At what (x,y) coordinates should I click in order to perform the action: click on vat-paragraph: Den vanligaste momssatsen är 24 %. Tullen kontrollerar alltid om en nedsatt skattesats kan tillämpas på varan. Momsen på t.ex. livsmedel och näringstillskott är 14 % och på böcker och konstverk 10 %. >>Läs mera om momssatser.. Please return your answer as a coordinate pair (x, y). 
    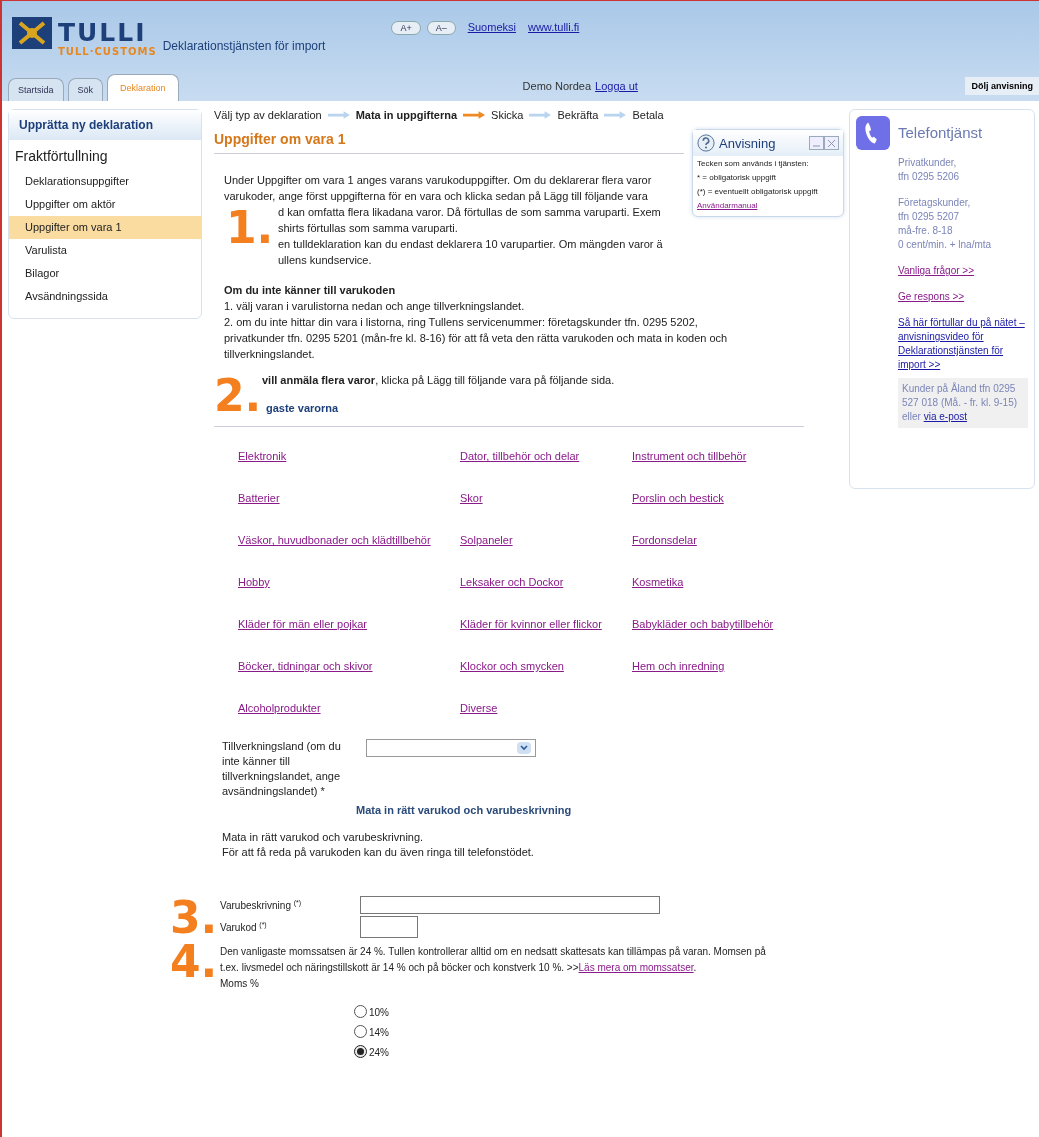
    Looking at the image, I should click on (493, 960).